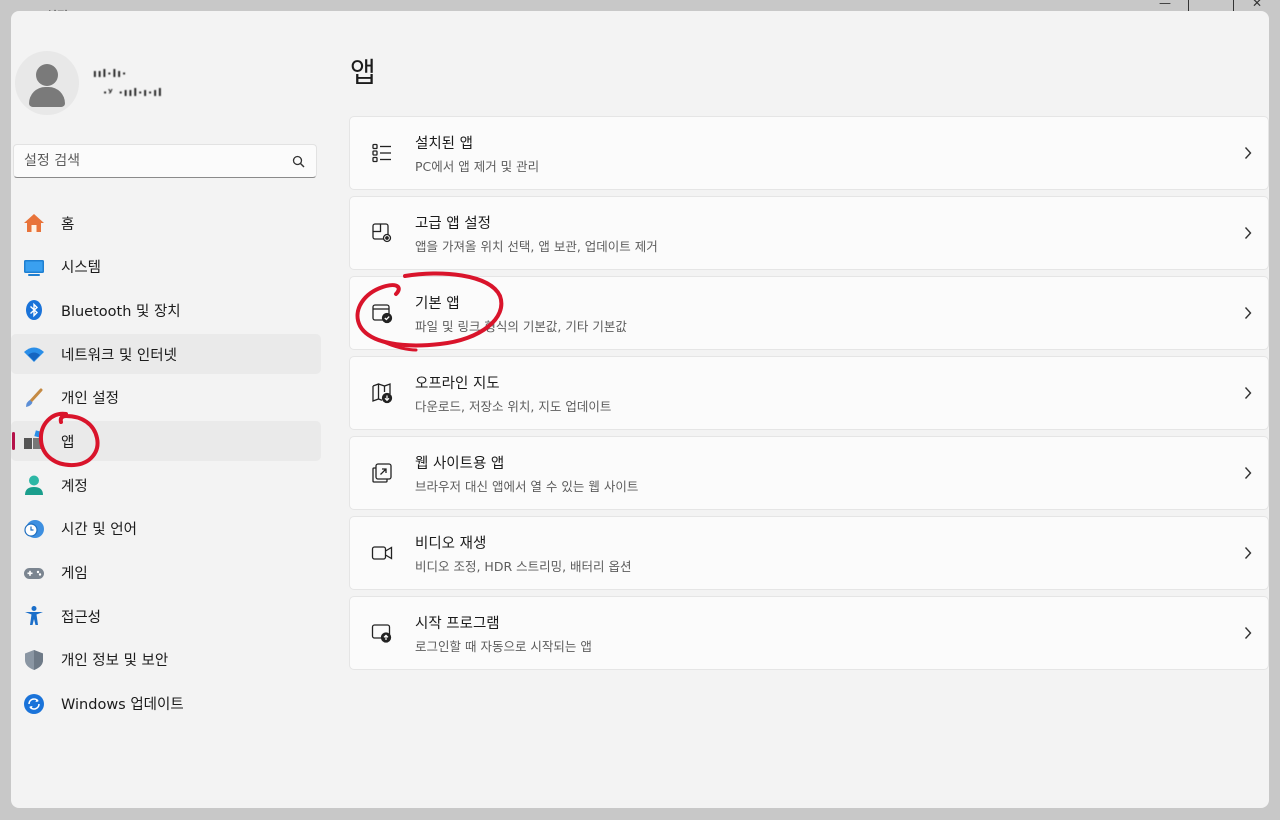  Describe the element at coordinates (477, 166) in the screenshot. I see `card-description: PC에서 앱 제거 및 관리` at that location.